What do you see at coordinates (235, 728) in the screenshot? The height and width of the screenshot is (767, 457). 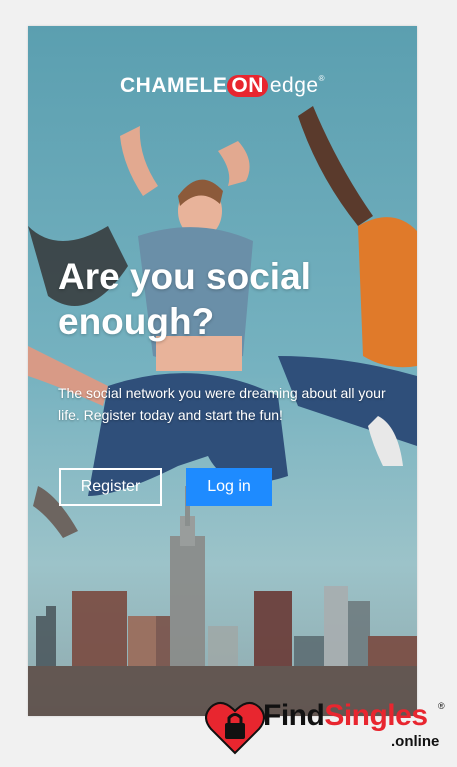 I see `heart-lock-icon` at bounding box center [235, 728].